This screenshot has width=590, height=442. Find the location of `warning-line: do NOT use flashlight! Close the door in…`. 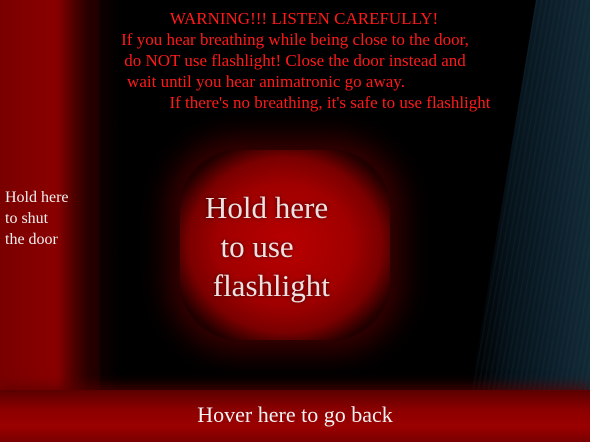

warning-line: do NOT use flashlight! Close the door in… is located at coordinates (295, 60).